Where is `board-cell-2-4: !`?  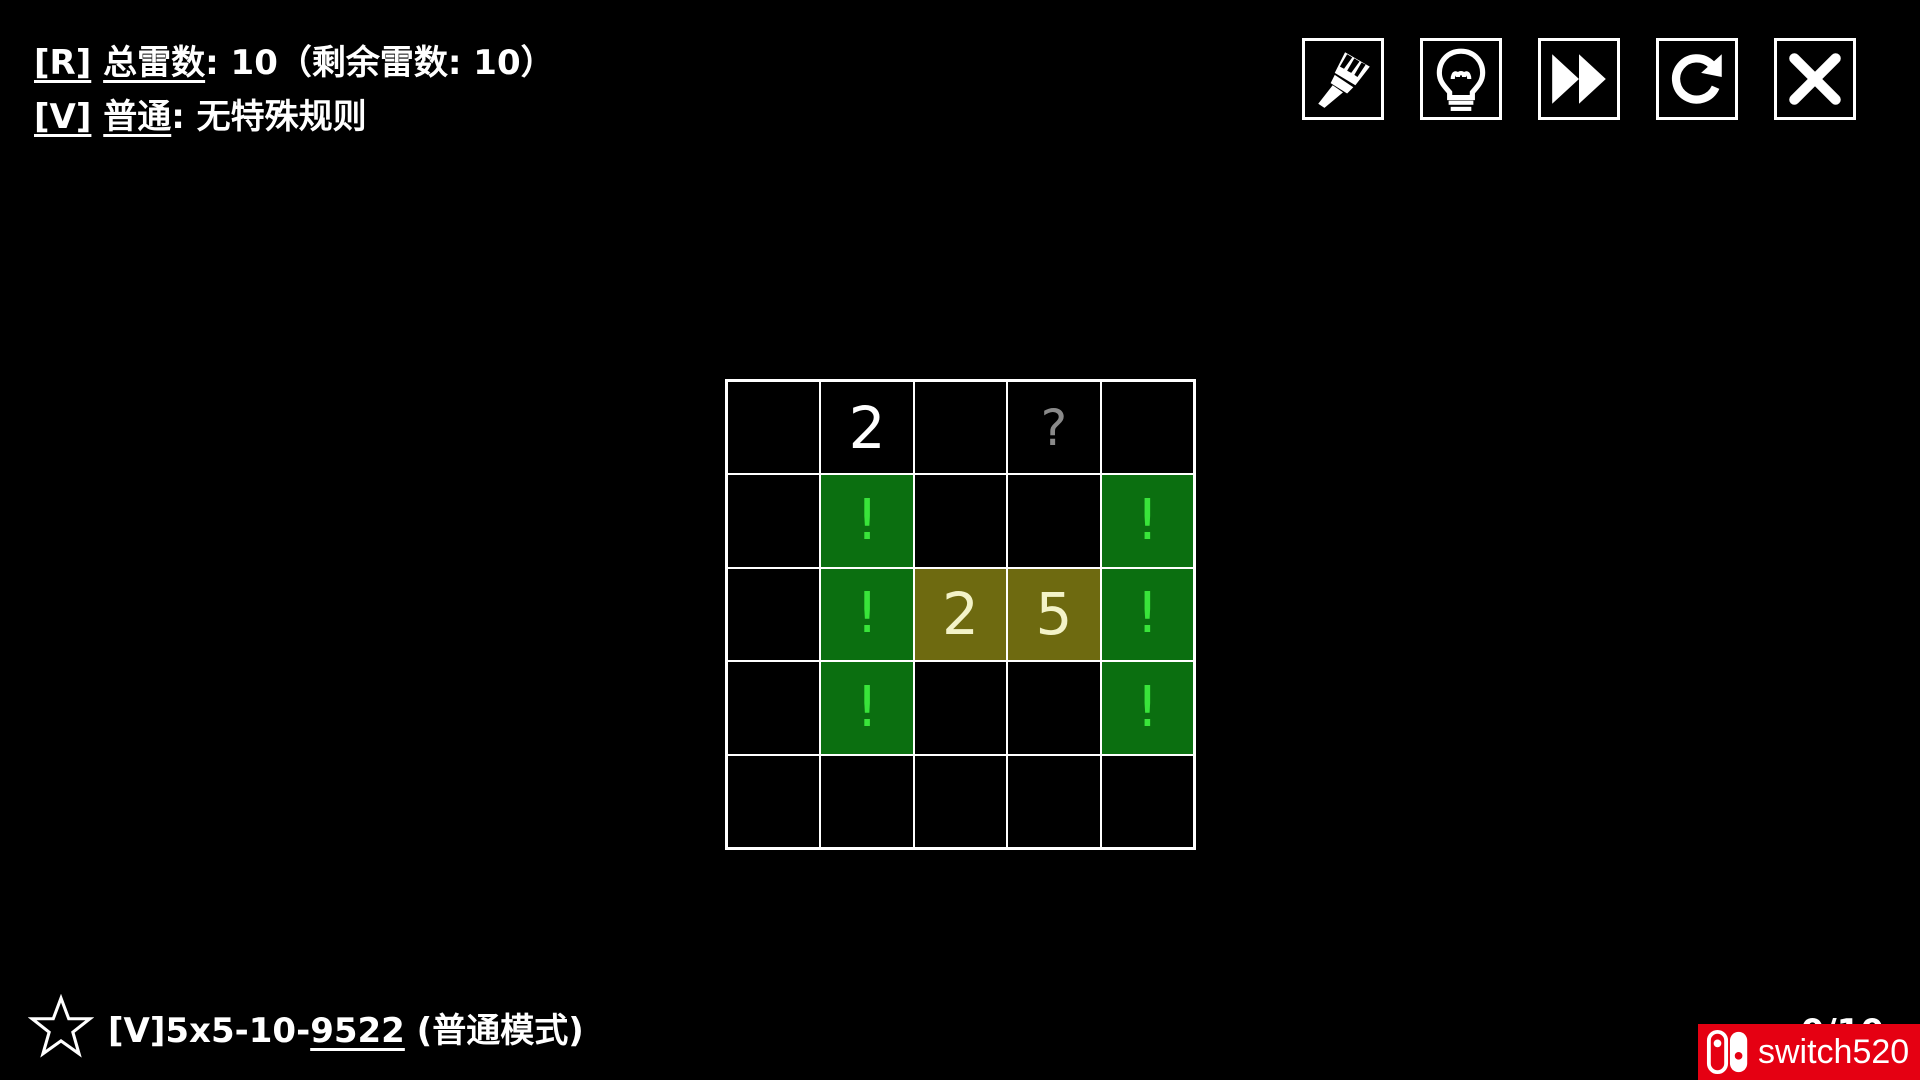
board-cell-2-4: ! is located at coordinates (1147, 614).